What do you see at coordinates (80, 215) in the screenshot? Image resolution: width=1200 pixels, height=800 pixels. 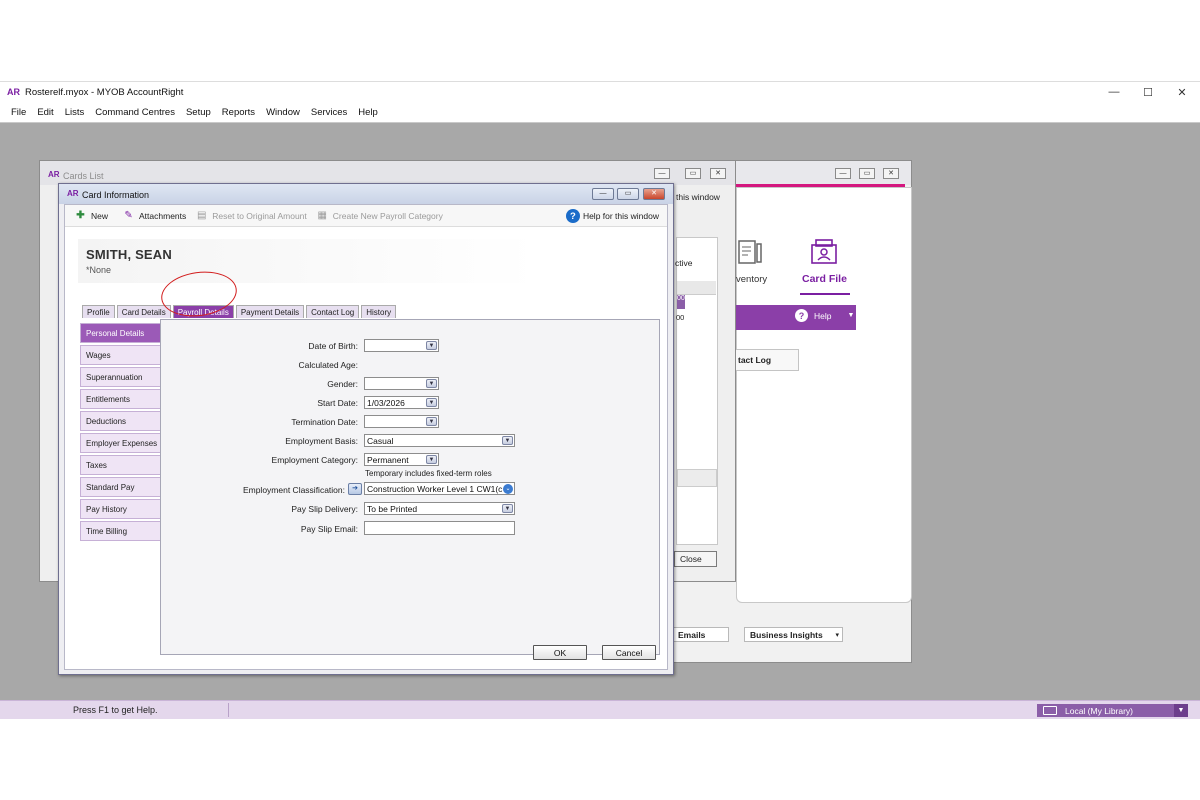 I see `new-icon: ✚` at bounding box center [80, 215].